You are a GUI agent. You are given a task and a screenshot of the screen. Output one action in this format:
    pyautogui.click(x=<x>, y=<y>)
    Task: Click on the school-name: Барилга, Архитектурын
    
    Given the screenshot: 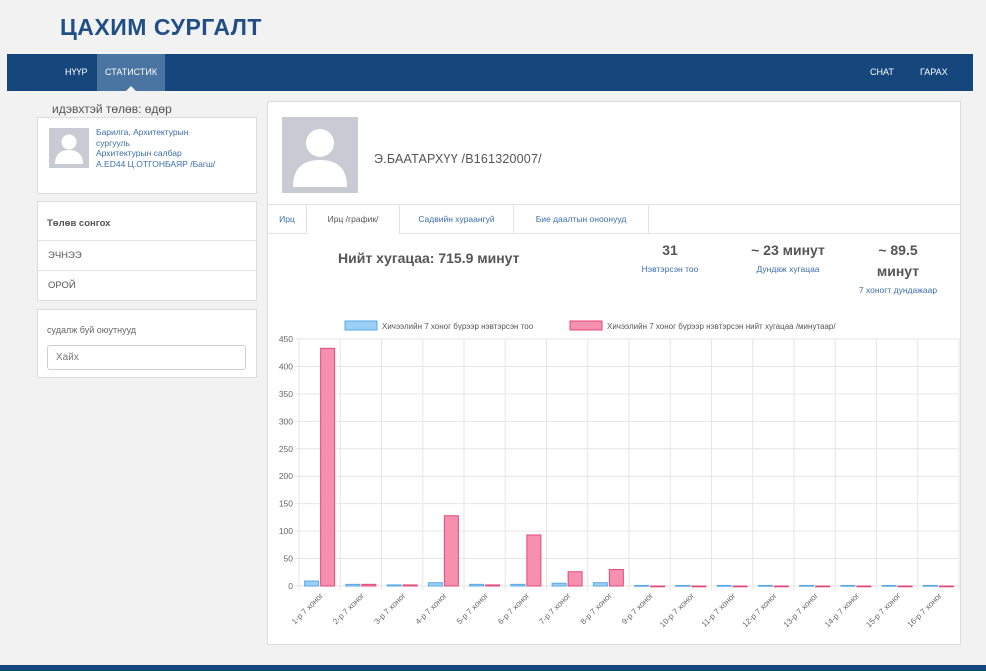 What is the action you would take?
    pyautogui.click(x=155, y=132)
    